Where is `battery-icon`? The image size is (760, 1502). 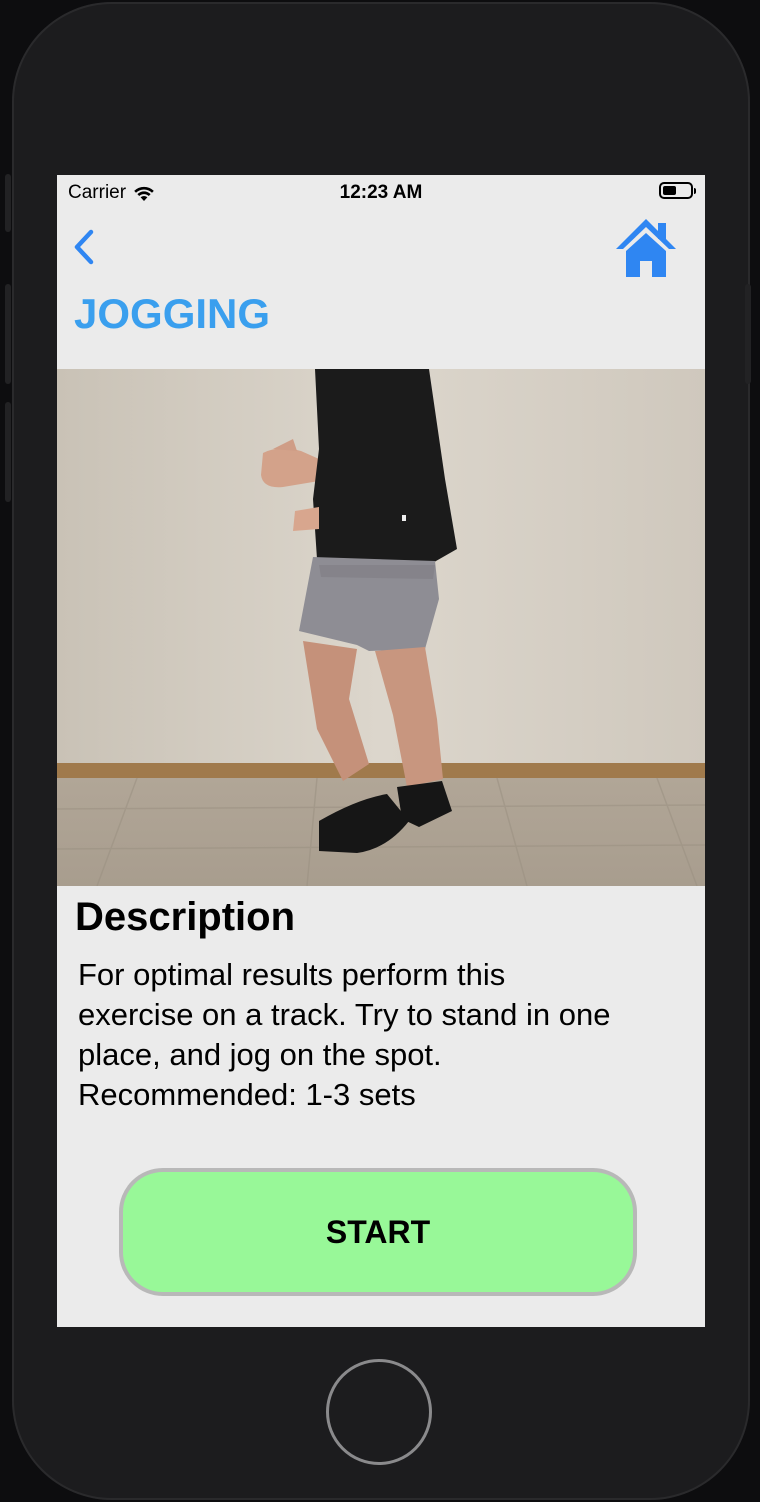
battery-icon is located at coordinates (677, 190).